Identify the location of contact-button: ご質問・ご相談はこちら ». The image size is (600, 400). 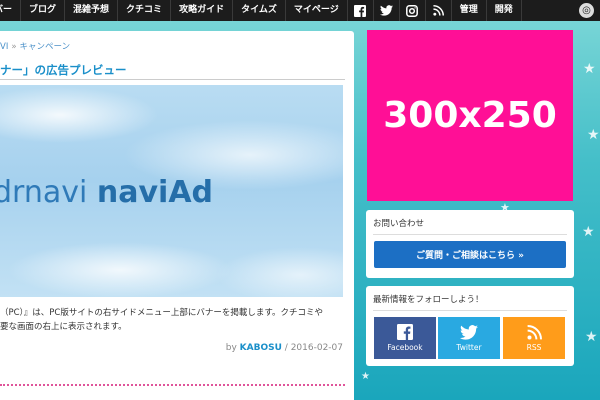
(470, 254).